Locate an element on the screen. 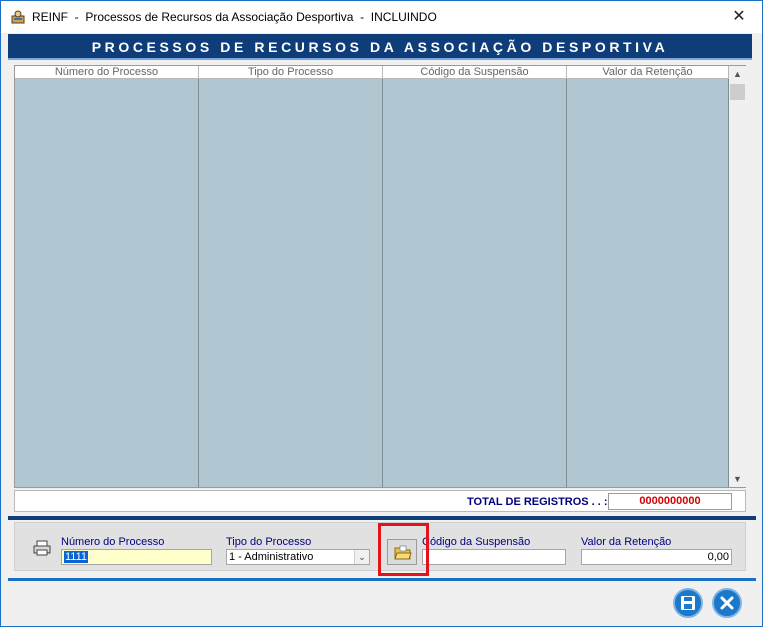 This screenshot has width=763, height=627. tipo-processo-label: Tipo do Processo is located at coordinates (269, 542).